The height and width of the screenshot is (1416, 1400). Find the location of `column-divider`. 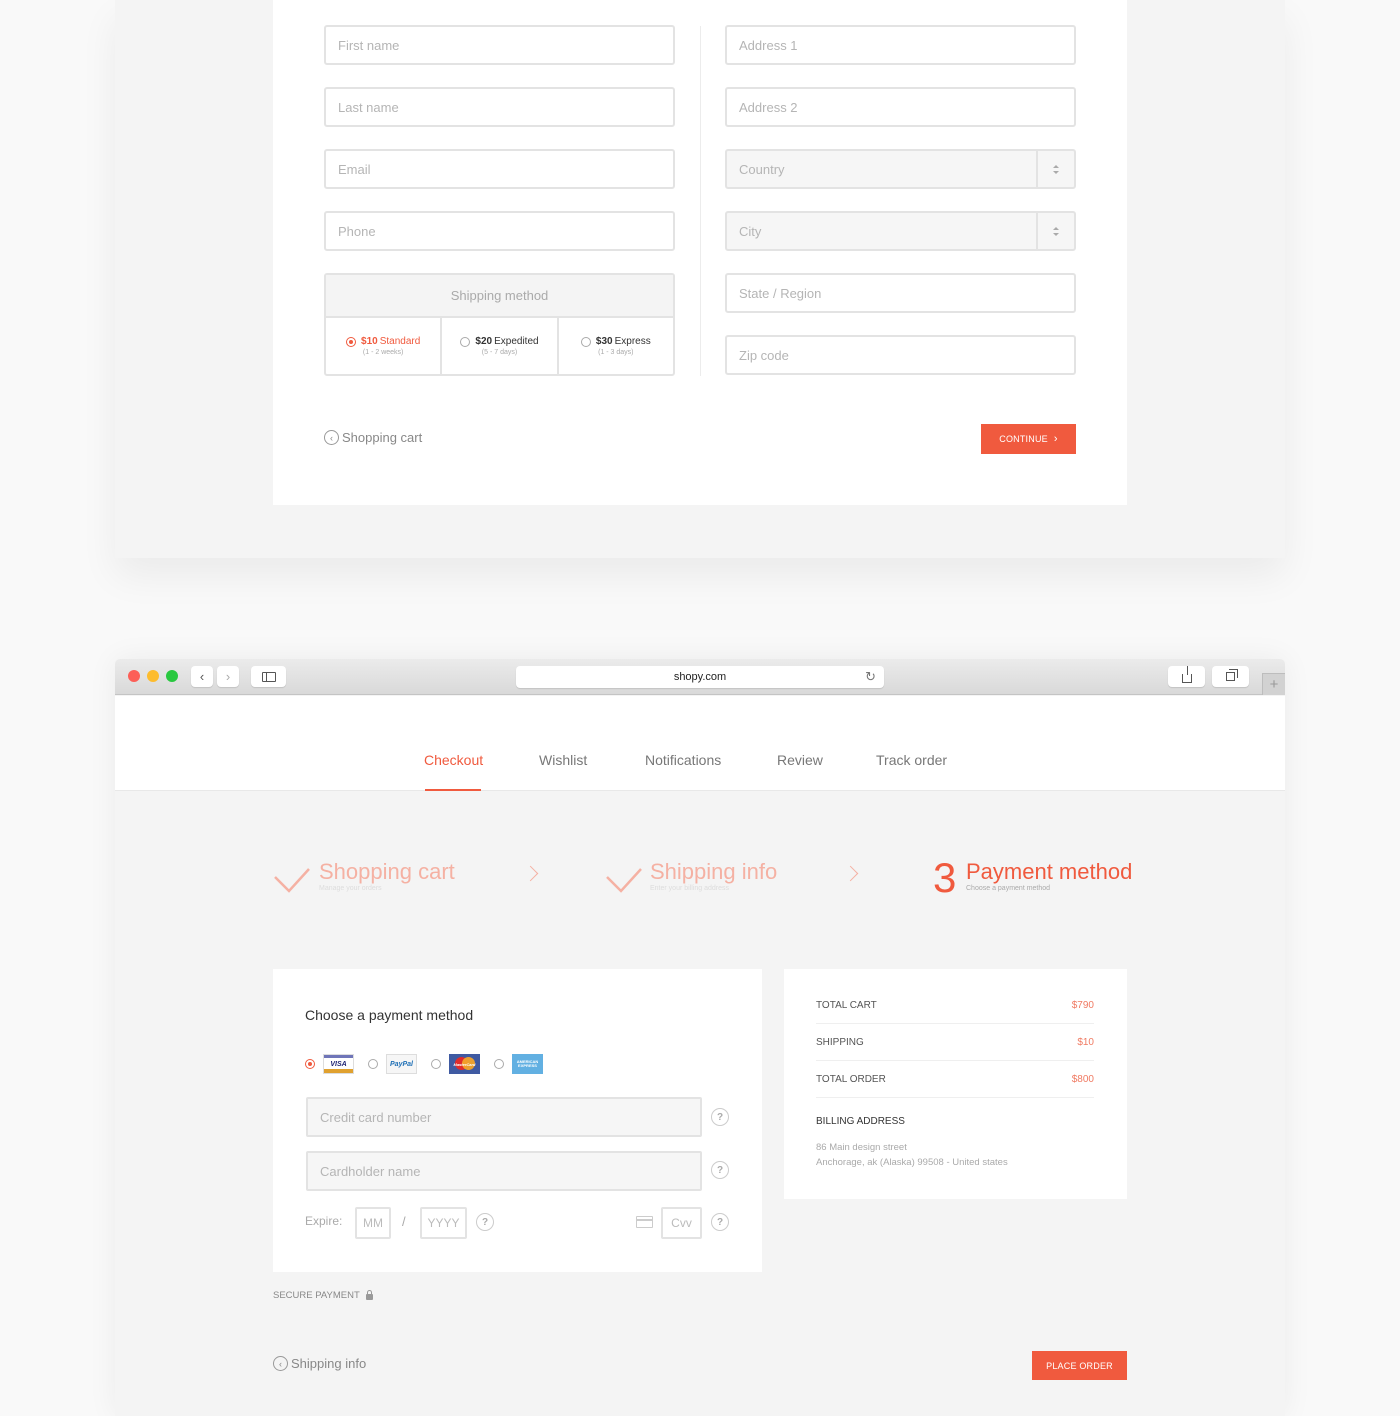

column-divider is located at coordinates (700, 201).